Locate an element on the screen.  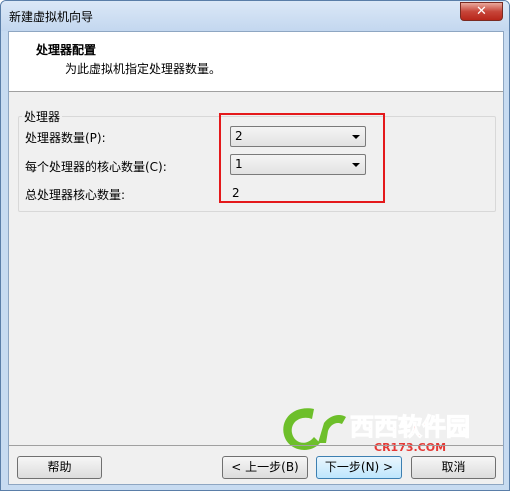
close-button: ✕ is located at coordinates (481, 11).